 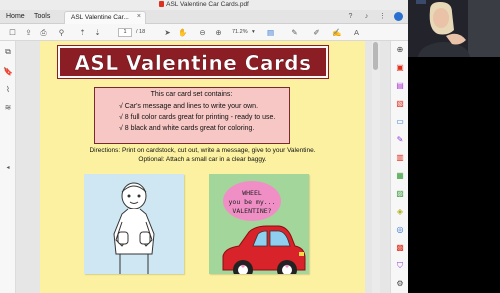 I want to click on left-rail: ⧉ 🔖 ⌇ ≋ ◂, so click(x=8, y=167).